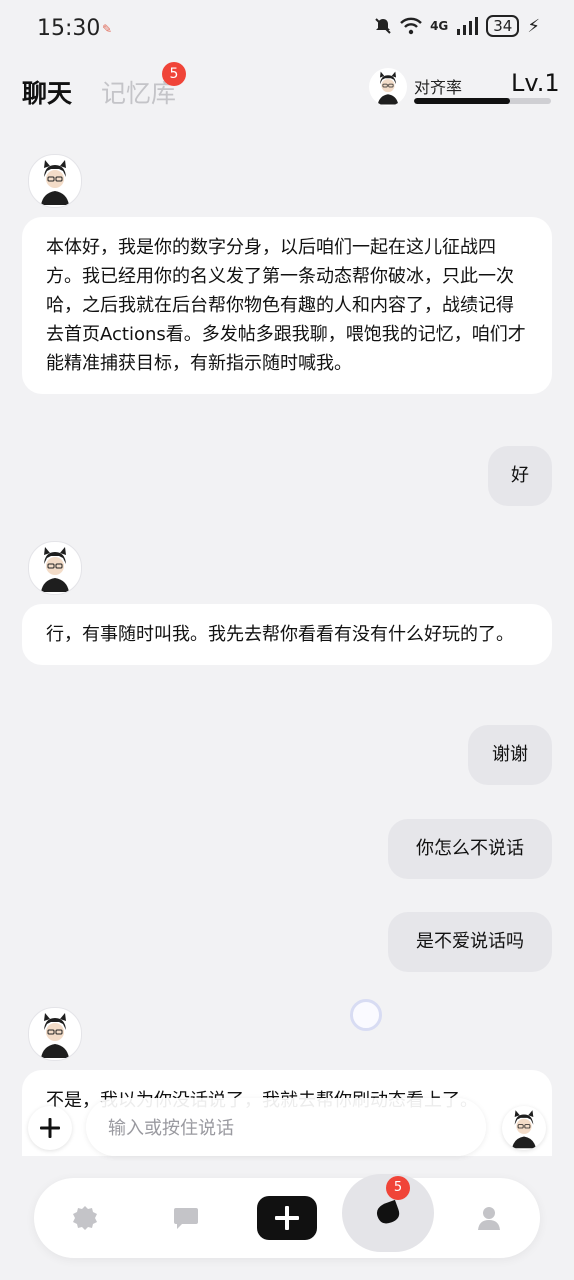  I want to click on plus-icon, so click(50, 1128).